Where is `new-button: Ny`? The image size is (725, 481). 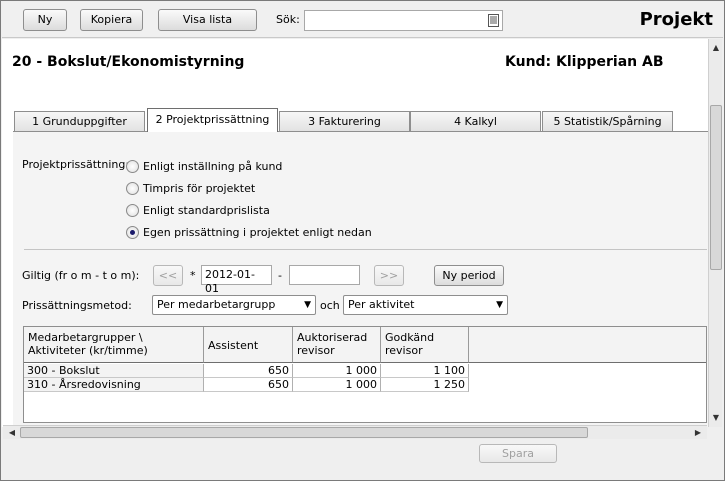 new-button: Ny is located at coordinates (45, 20).